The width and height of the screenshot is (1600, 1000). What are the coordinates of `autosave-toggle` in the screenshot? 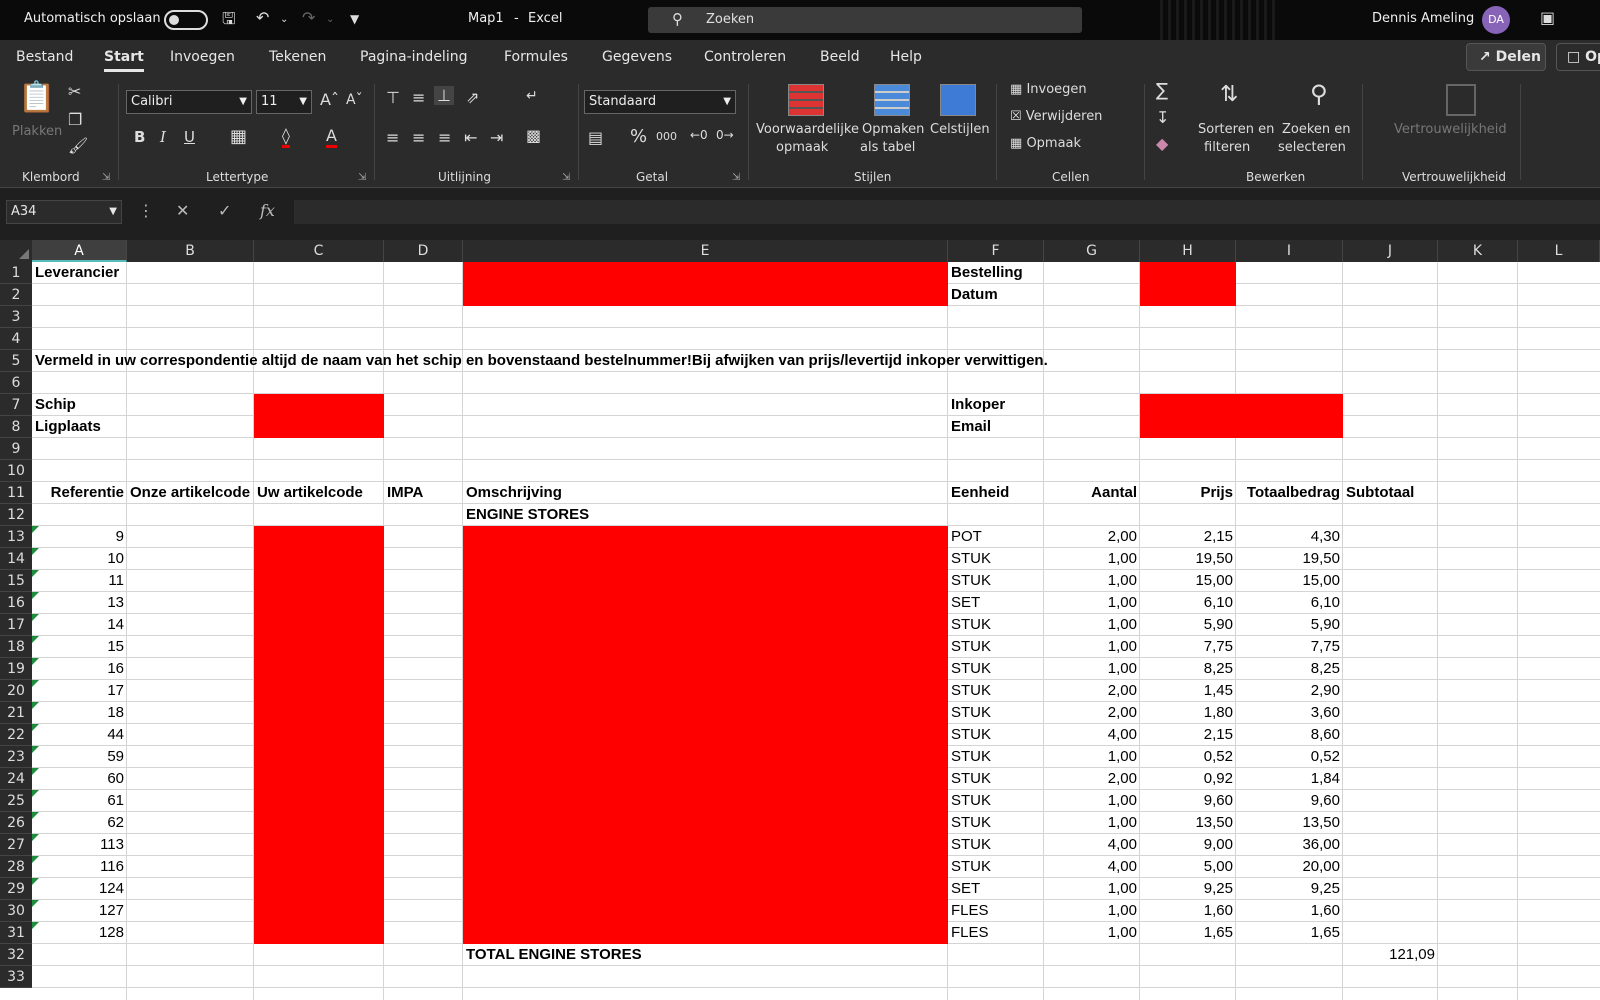 It's located at (186, 20).